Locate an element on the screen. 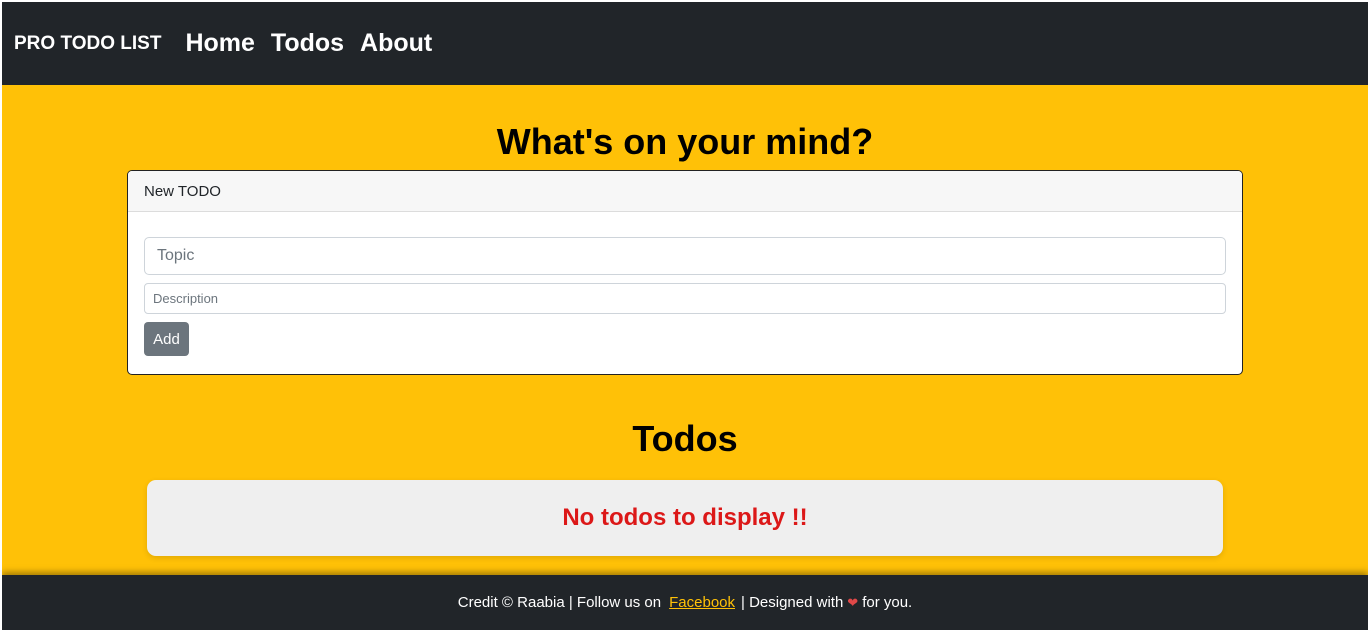  footer-designed: | Designed with is located at coordinates (792, 602).